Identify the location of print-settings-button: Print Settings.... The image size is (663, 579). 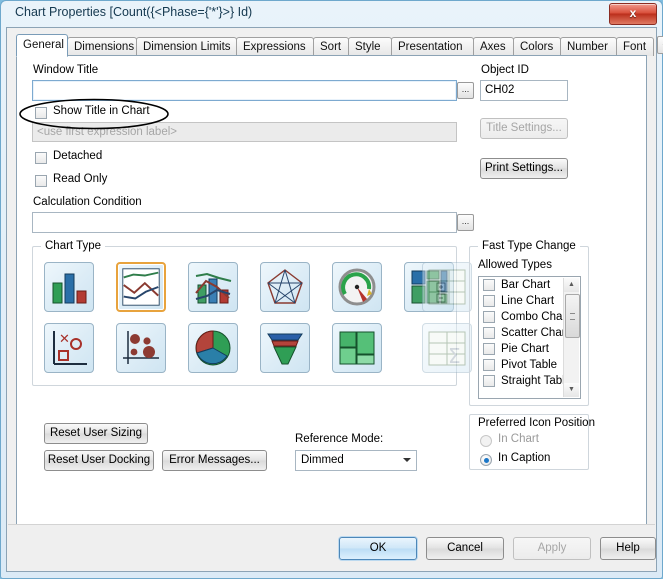
(524, 168).